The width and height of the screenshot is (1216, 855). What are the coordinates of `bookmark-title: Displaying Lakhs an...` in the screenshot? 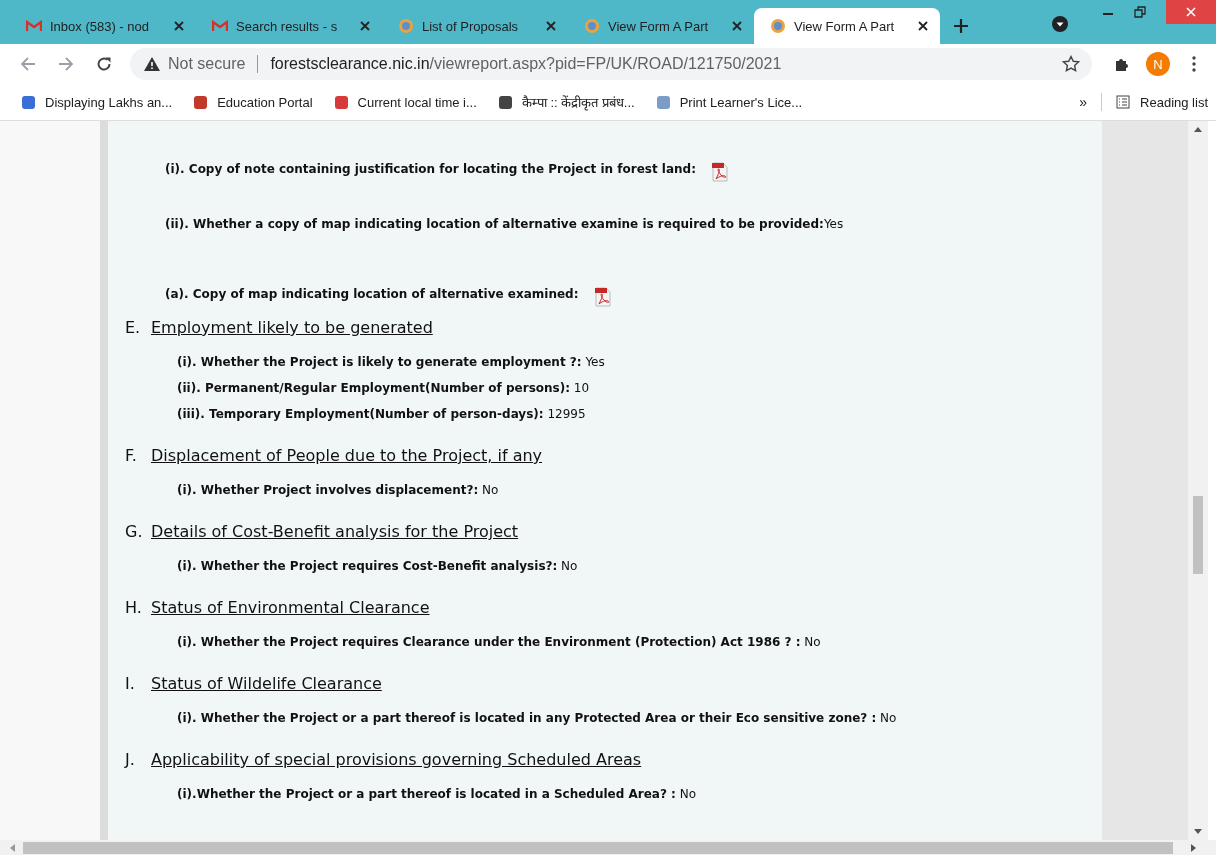 It's located at (109, 102).